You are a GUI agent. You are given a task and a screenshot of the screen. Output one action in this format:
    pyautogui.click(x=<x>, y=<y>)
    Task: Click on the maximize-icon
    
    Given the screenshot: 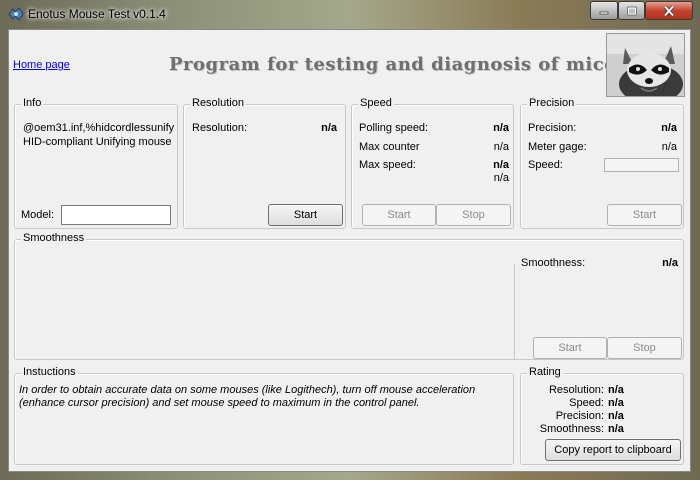 What is the action you would take?
    pyautogui.click(x=631, y=10)
    